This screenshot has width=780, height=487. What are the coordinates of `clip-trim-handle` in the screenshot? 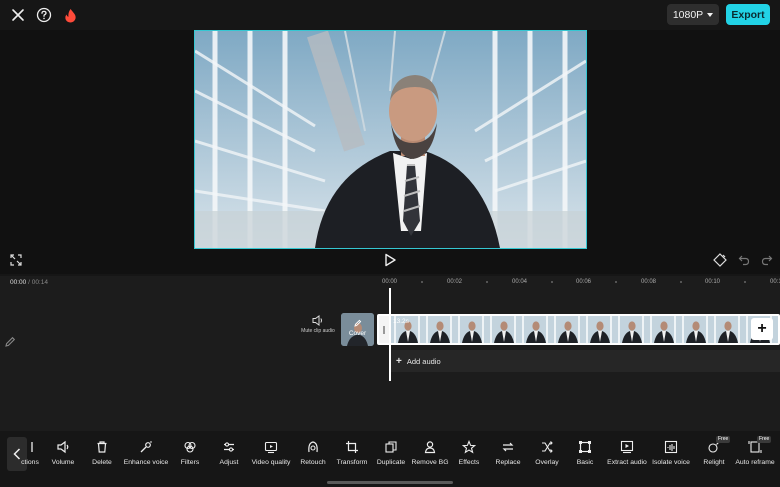 It's located at (384, 329).